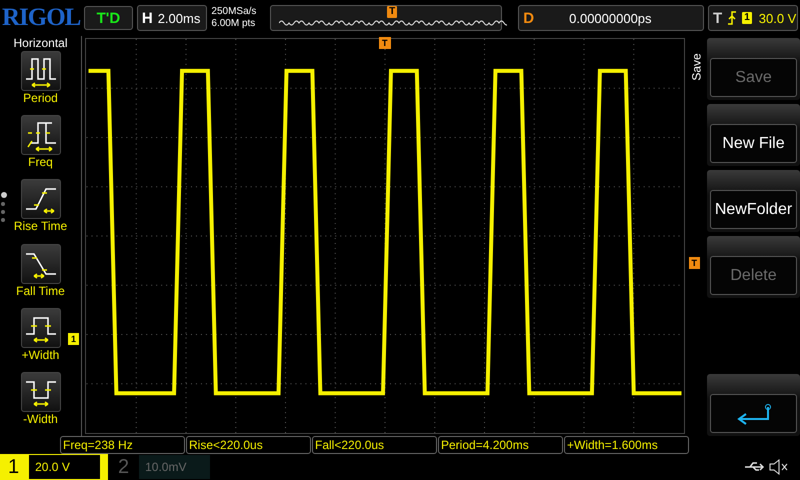 Image resolution: width=800 pixels, height=480 pixels. Describe the element at coordinates (41, 226) in the screenshot. I see `measure-label: Rise Time` at that location.